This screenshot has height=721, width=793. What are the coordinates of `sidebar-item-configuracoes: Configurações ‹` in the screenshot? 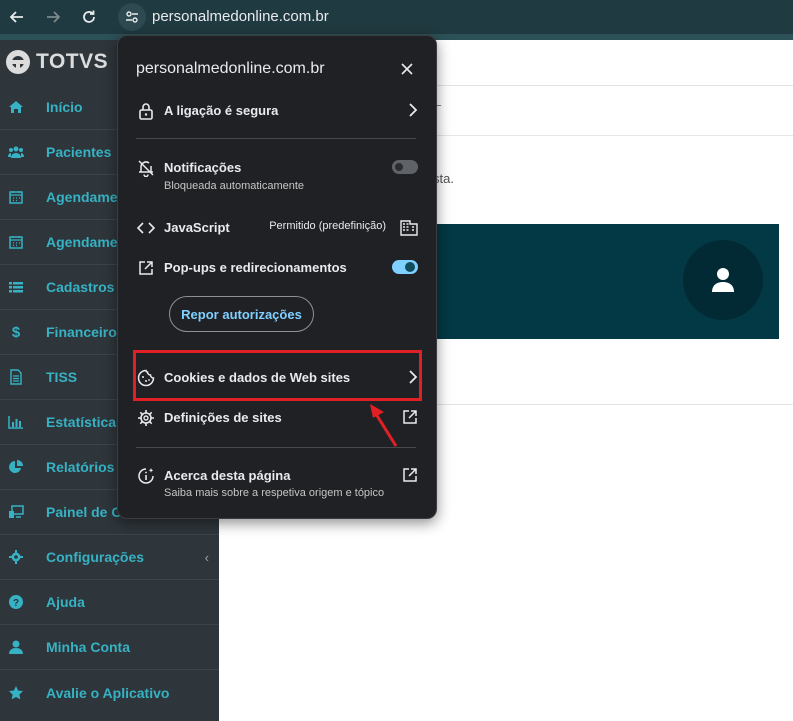 It's located at (109, 557).